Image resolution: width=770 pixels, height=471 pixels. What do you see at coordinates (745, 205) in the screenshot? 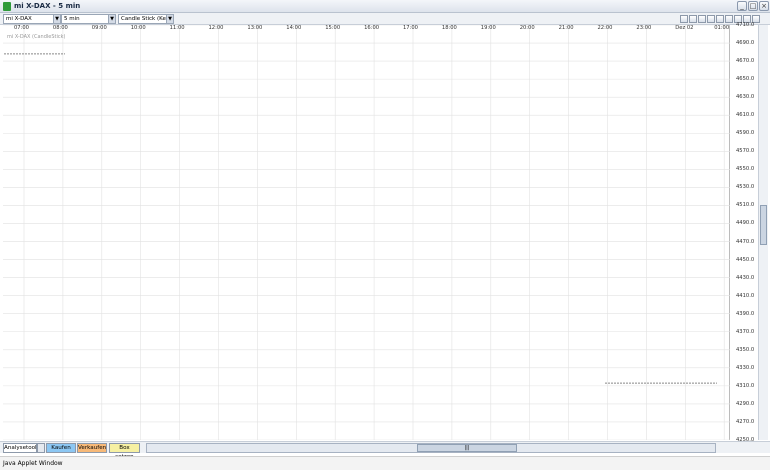
I see `price-tick-label: 4510.0` at bounding box center [745, 205].